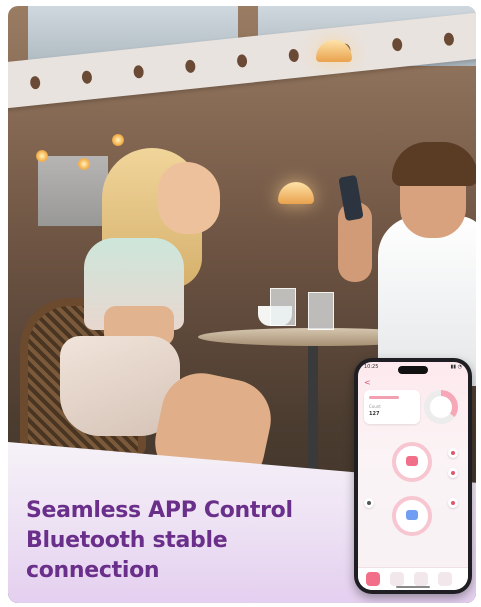 The height and width of the screenshot is (607, 481). I want to click on status-icons: ▮▮ ◔, so click(456, 367).